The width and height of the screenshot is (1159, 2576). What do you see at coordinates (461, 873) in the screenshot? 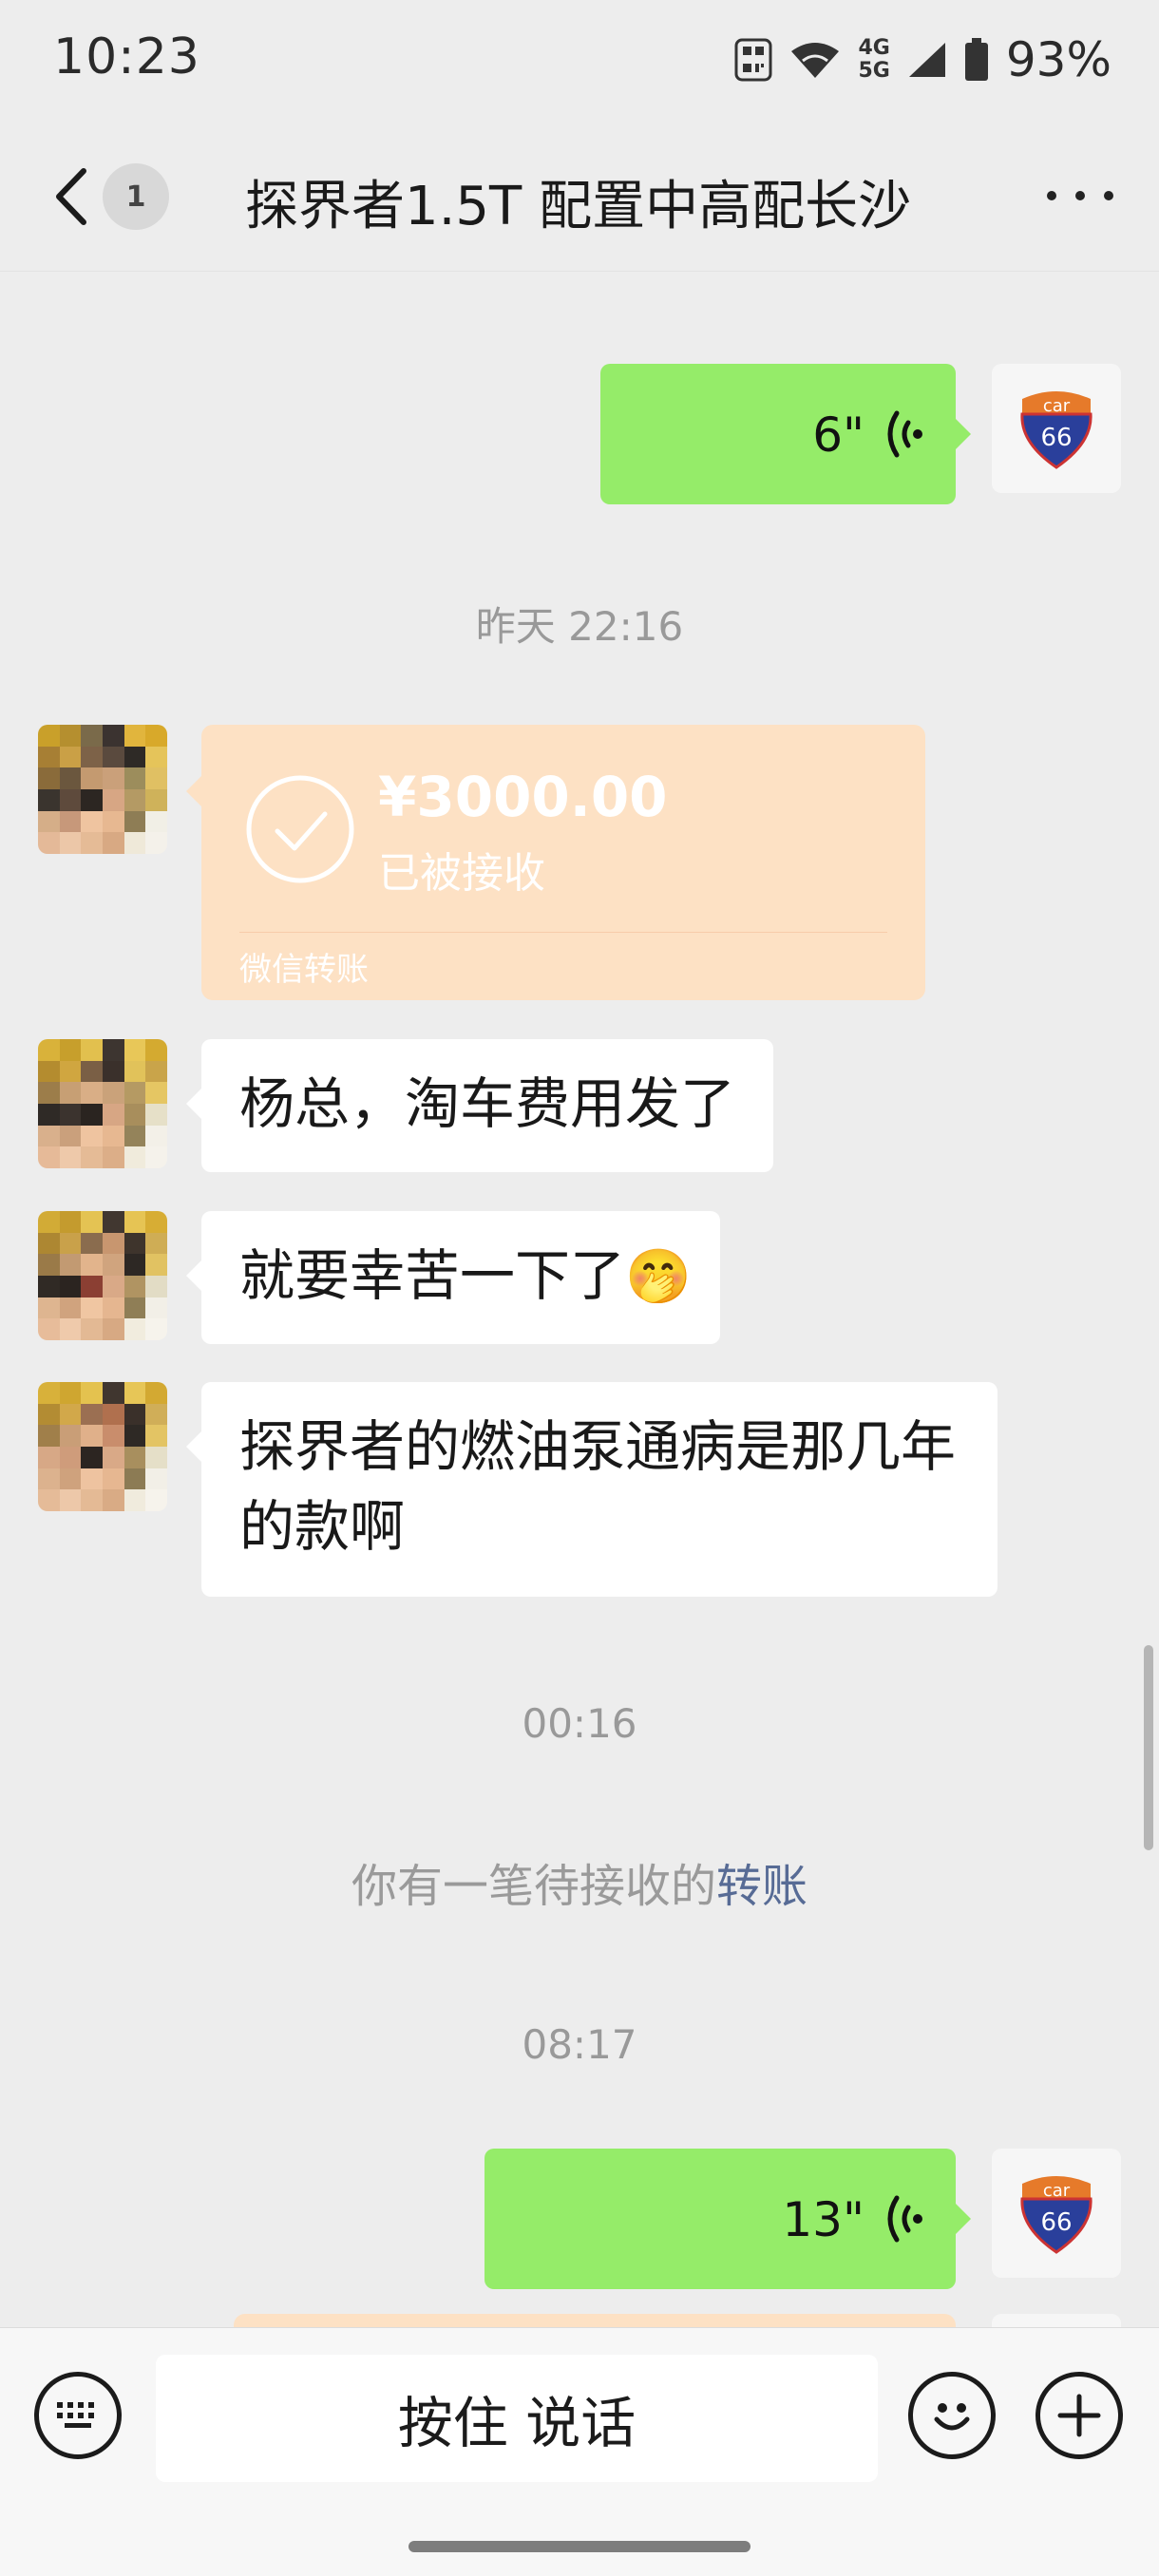
I see `transfer-status: 已被接收` at bounding box center [461, 873].